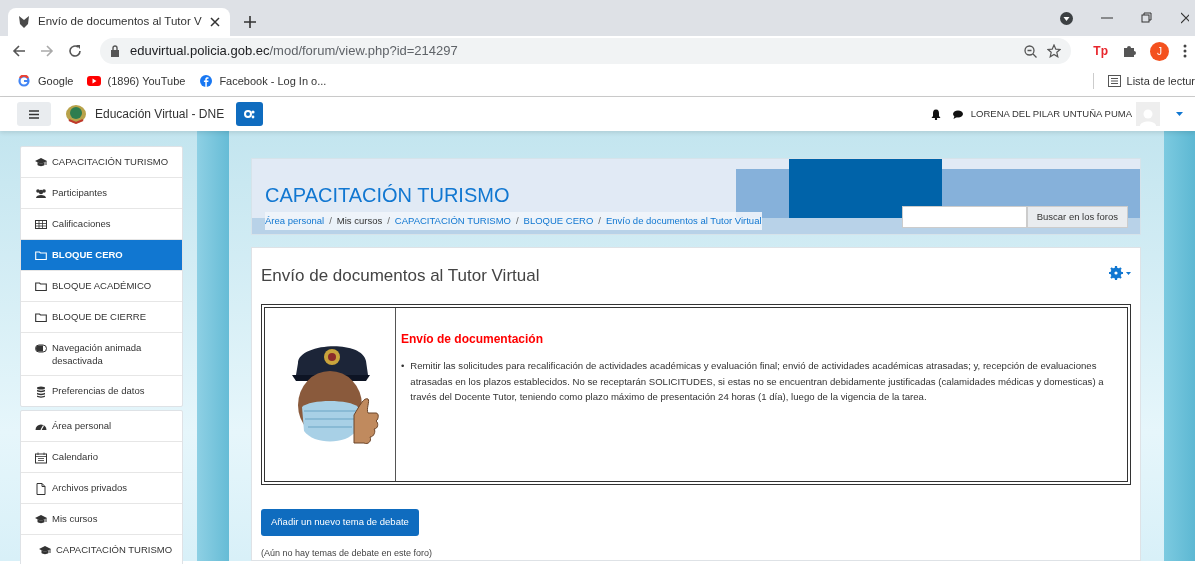 Image resolution: width=1195 pixels, height=564 pixels. What do you see at coordinates (76, 114) in the screenshot?
I see `emblem-icon` at bounding box center [76, 114].